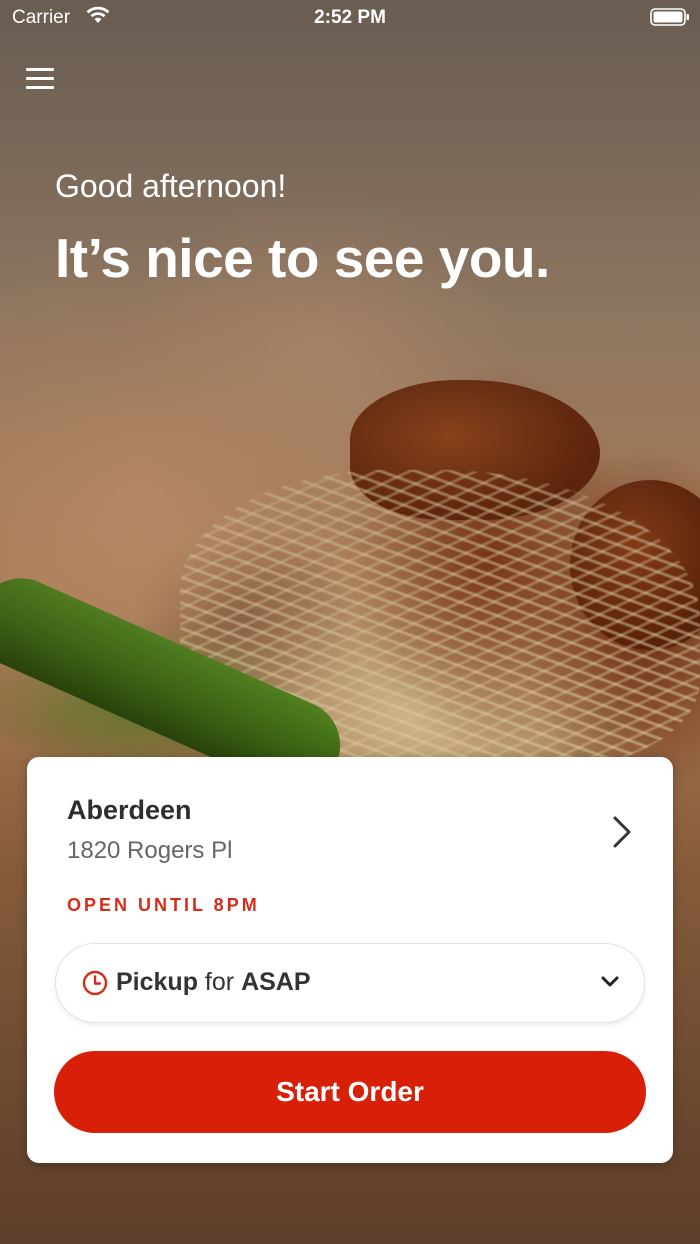  Describe the element at coordinates (350, 1092) in the screenshot. I see `start-order-button: Start Order` at that location.